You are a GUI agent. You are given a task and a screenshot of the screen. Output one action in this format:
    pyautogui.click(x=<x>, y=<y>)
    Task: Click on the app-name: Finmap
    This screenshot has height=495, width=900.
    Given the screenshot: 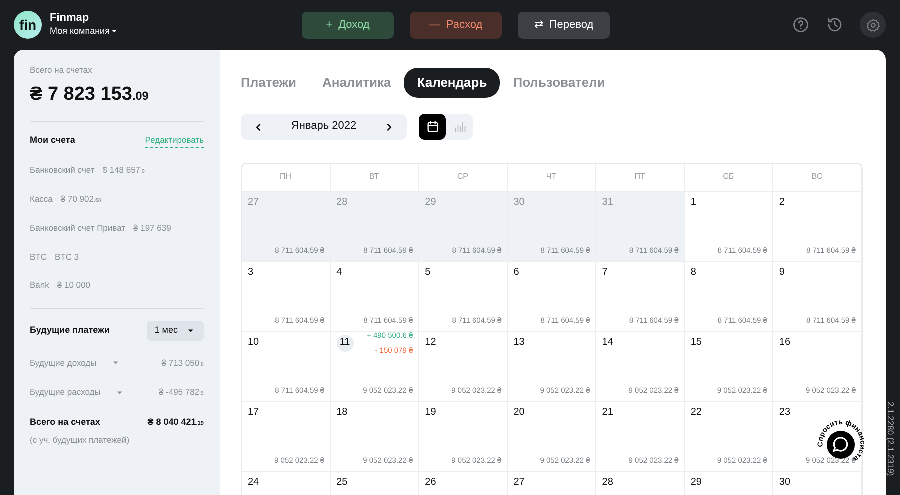 What is the action you would take?
    pyautogui.click(x=70, y=18)
    